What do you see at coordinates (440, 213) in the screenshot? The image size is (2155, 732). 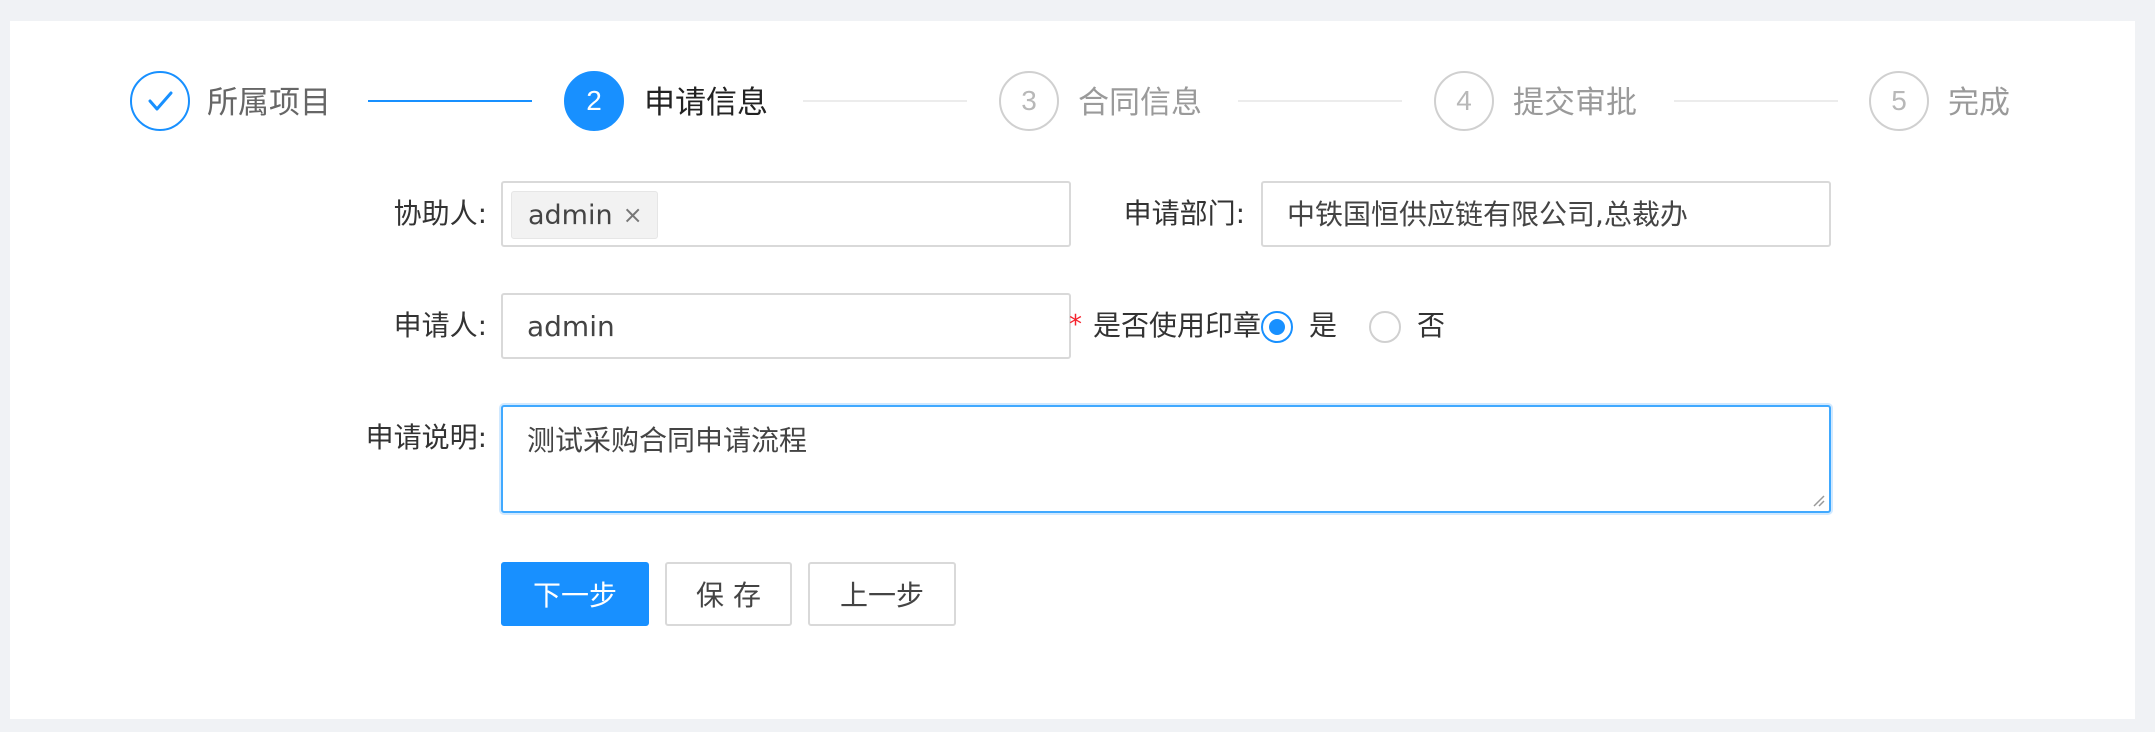 I see `assistant-label: 协助人:` at bounding box center [440, 213].